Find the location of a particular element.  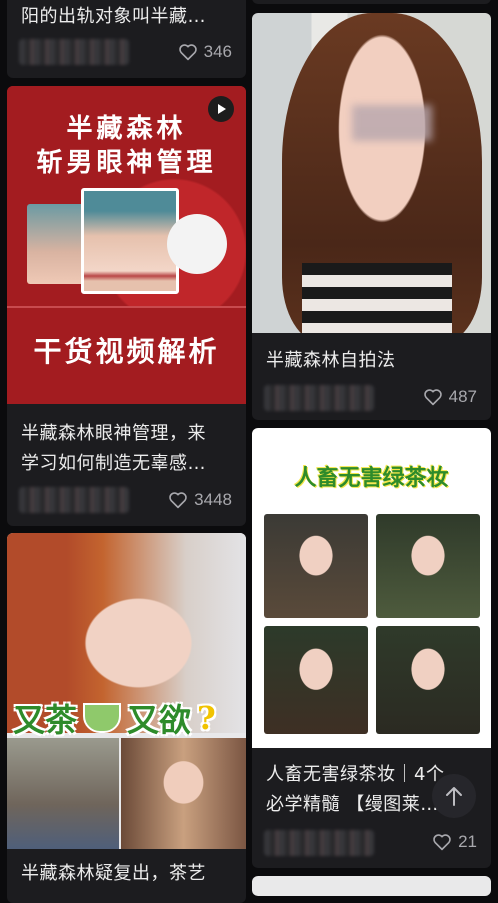

banner-bottom-text: 干货视频解析 is located at coordinates (126, 351).